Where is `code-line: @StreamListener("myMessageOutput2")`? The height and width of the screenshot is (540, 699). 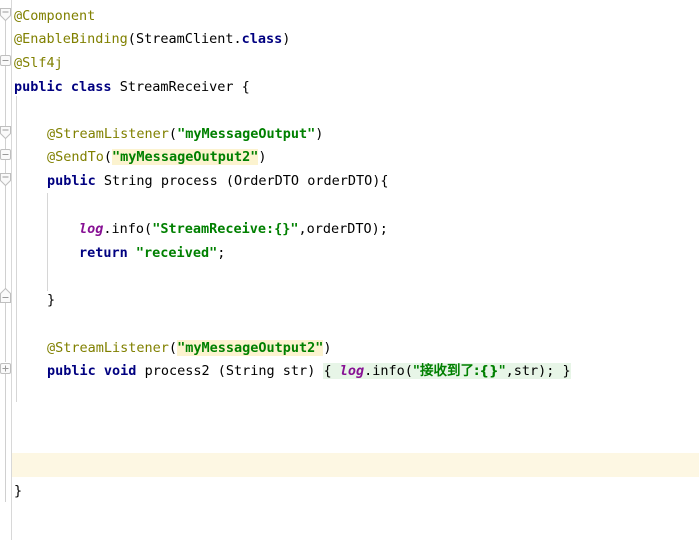
code-line: @StreamListener("myMessageOutput2") is located at coordinates (189, 348).